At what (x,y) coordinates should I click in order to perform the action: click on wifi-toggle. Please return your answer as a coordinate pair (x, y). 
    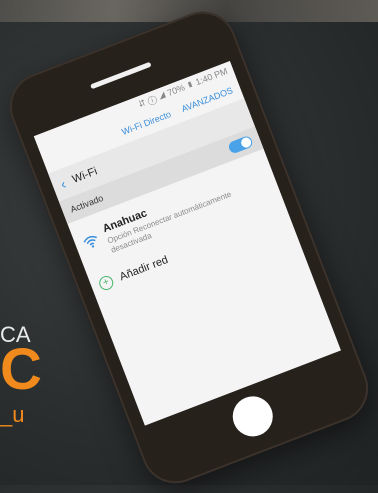
    Looking at the image, I should click on (240, 144).